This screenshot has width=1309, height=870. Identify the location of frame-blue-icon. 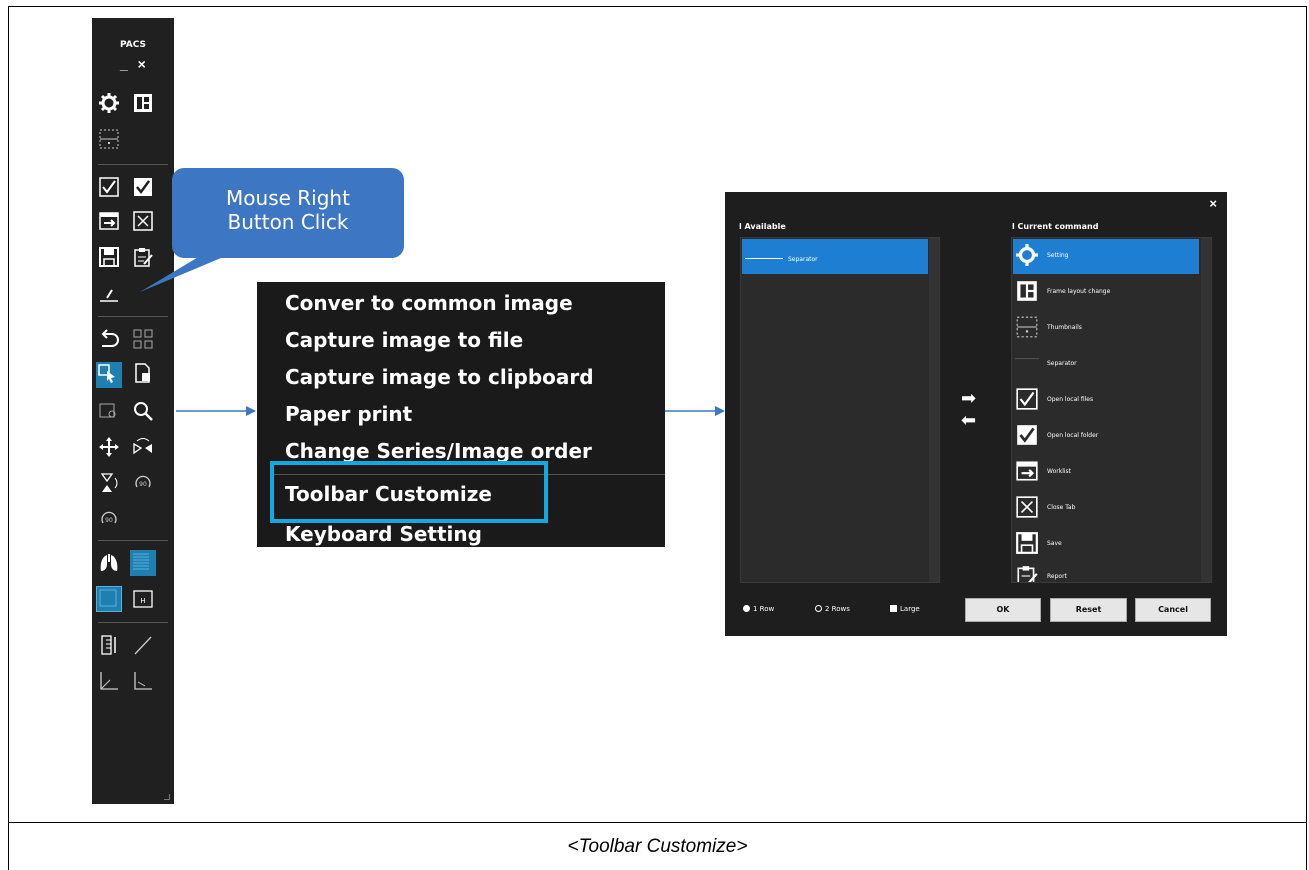
(109, 599).